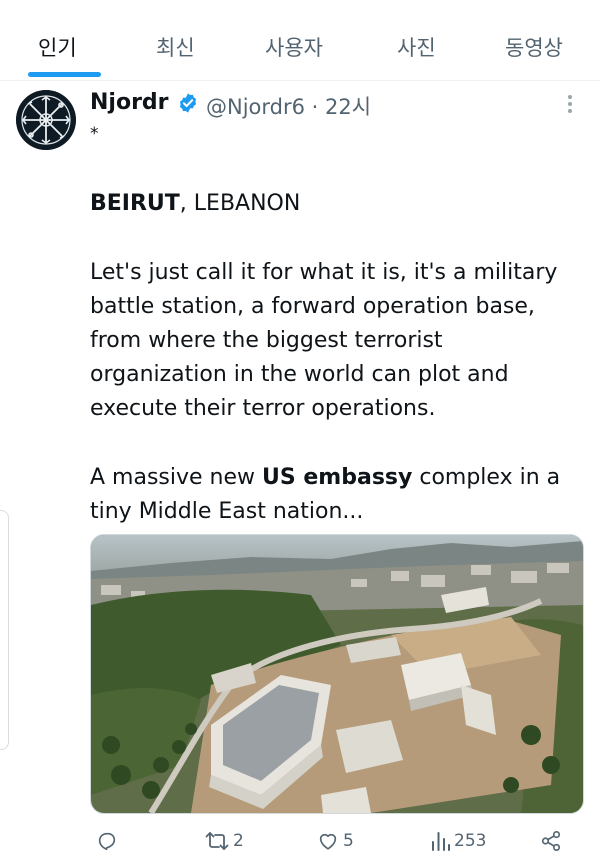 The width and height of the screenshot is (600, 866). I want to click on views-button: 253, so click(458, 841).